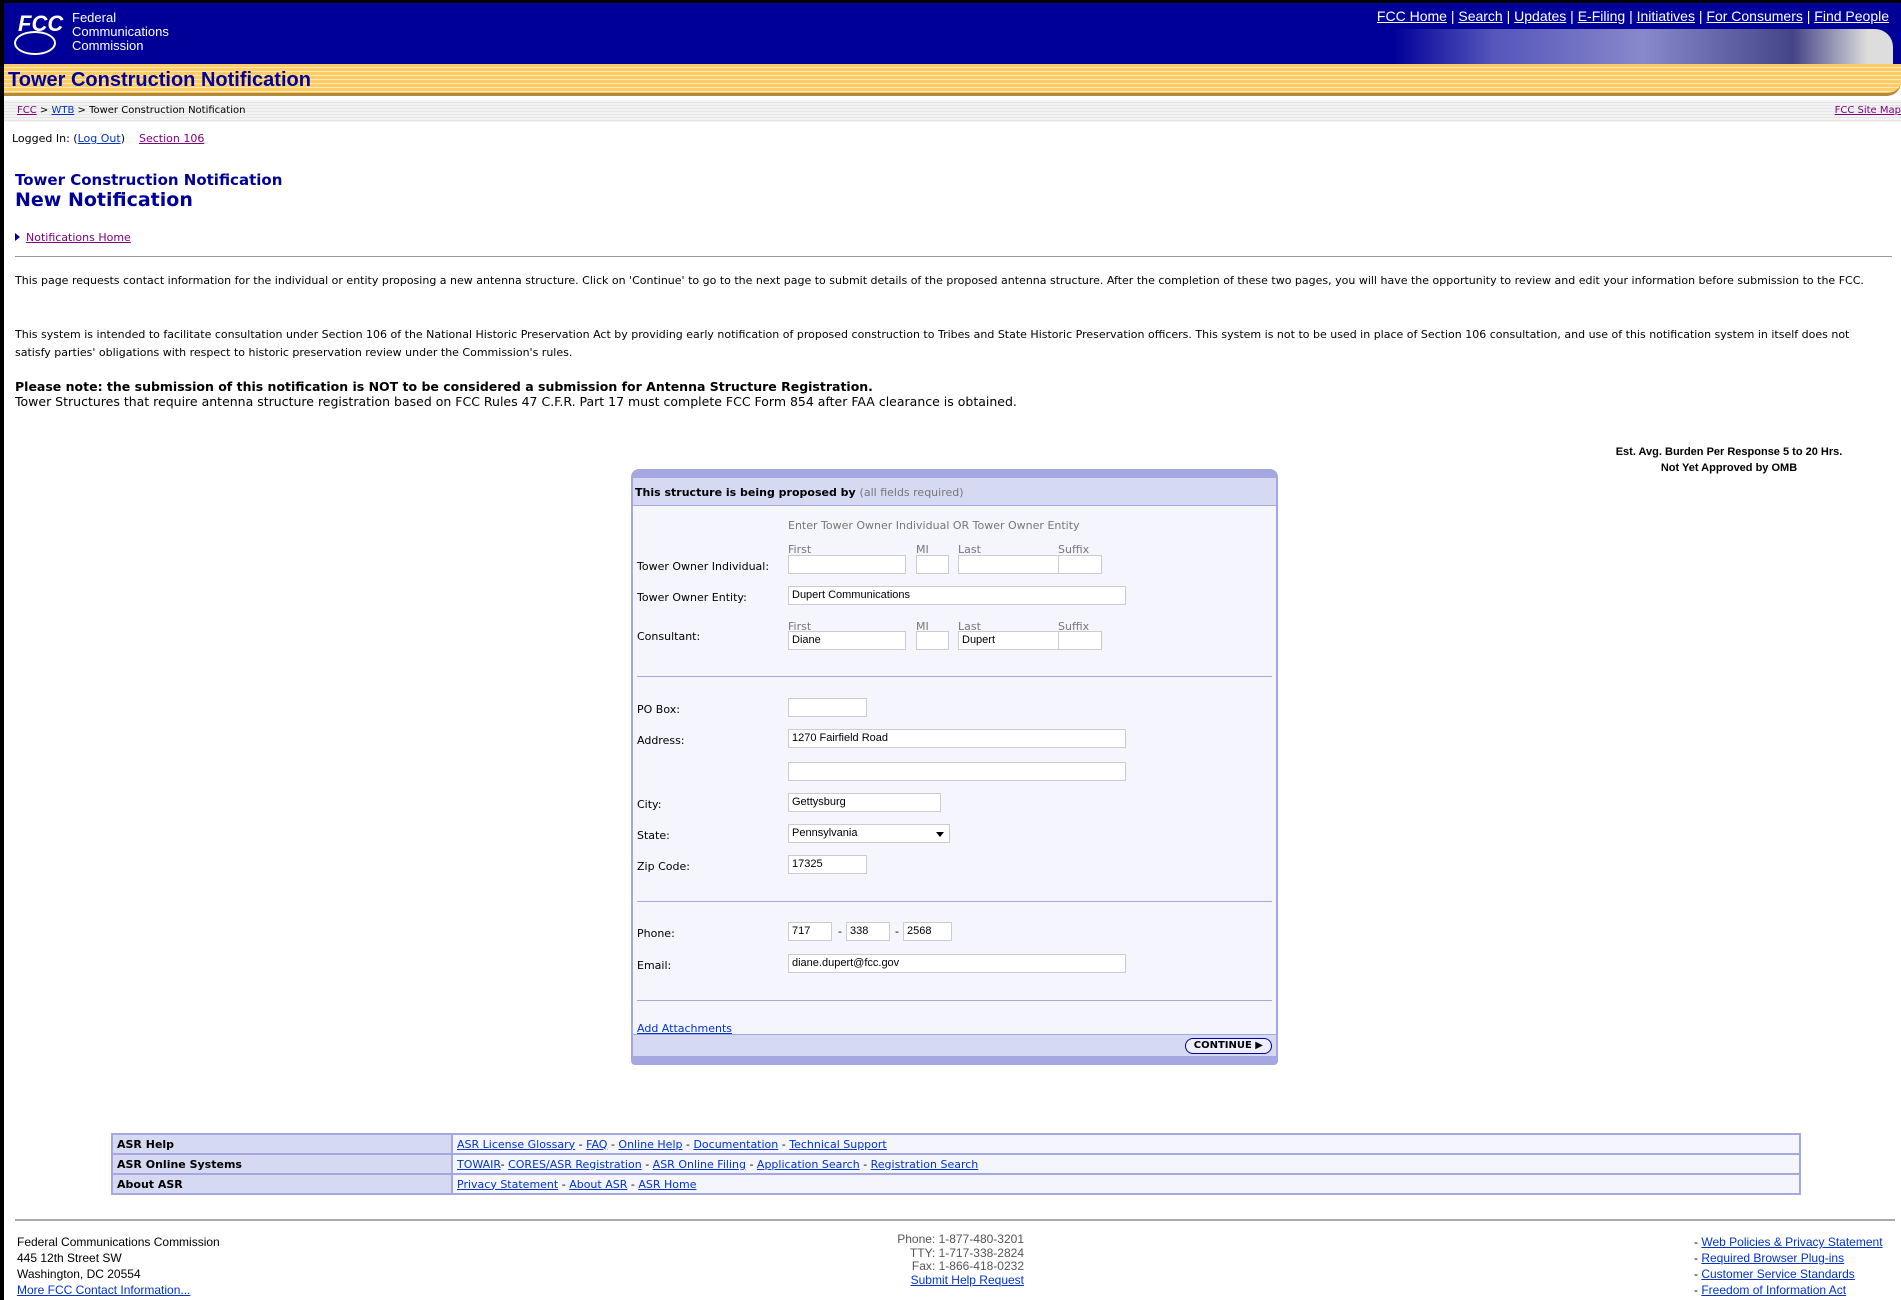 Image resolution: width=1901 pixels, height=1300 pixels. What do you see at coordinates (1080, 564) in the screenshot?
I see `owner-suffix-input` at bounding box center [1080, 564].